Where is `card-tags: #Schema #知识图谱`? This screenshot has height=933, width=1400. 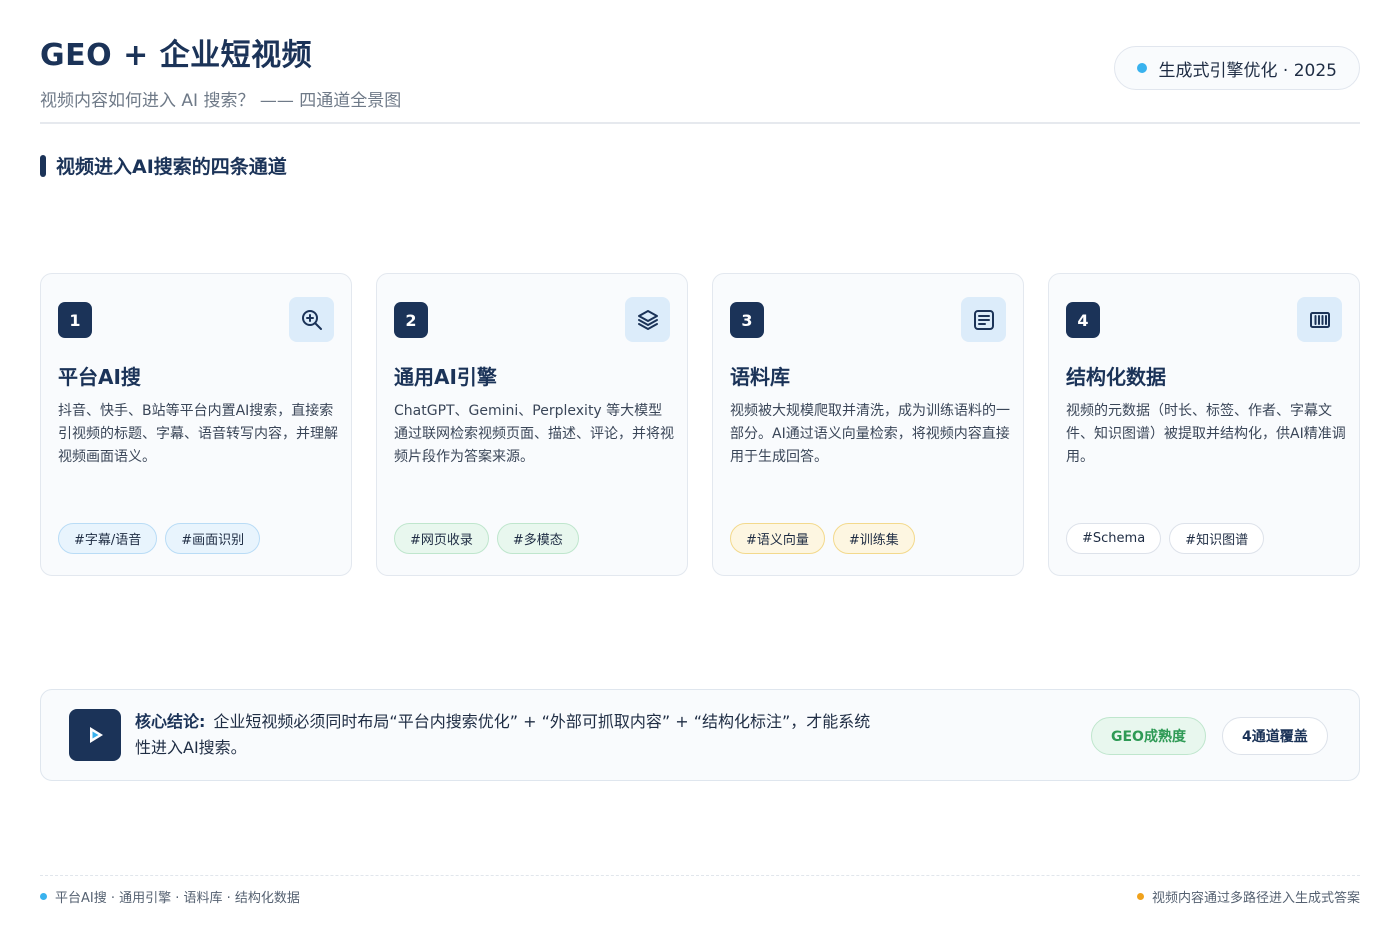
card-tags: #Schema #知识图谱 is located at coordinates (1165, 538).